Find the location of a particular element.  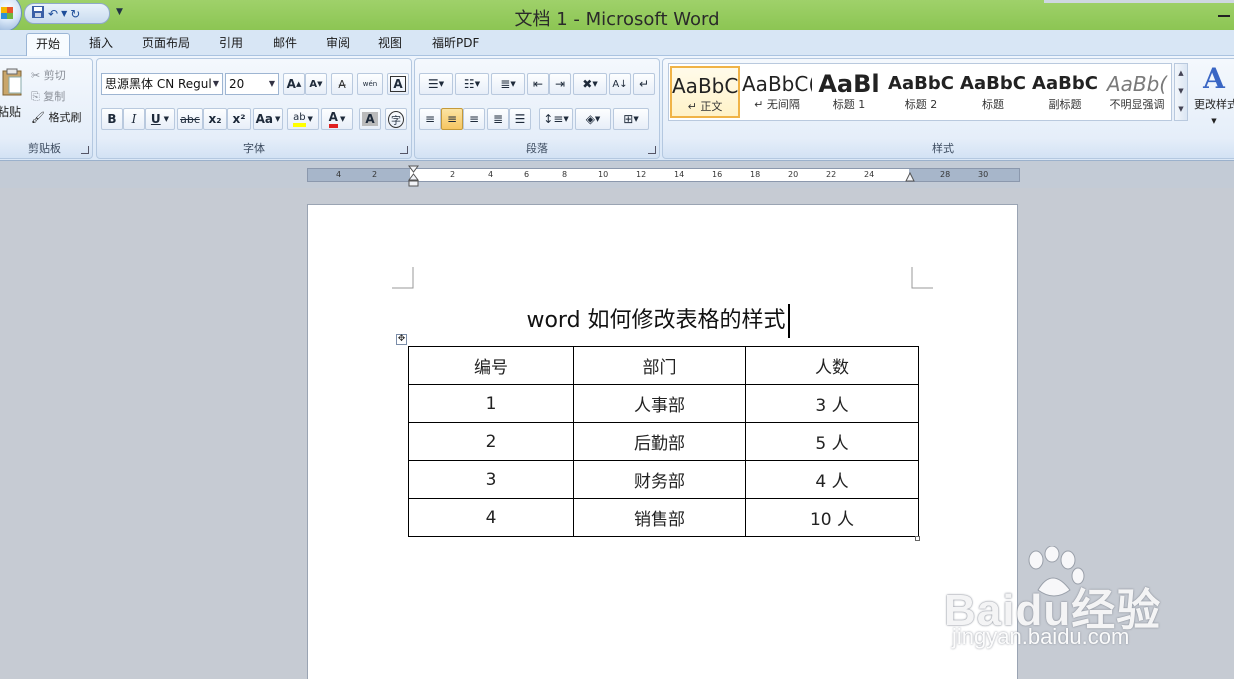

table-cell: 后勤部 is located at coordinates (659, 441).